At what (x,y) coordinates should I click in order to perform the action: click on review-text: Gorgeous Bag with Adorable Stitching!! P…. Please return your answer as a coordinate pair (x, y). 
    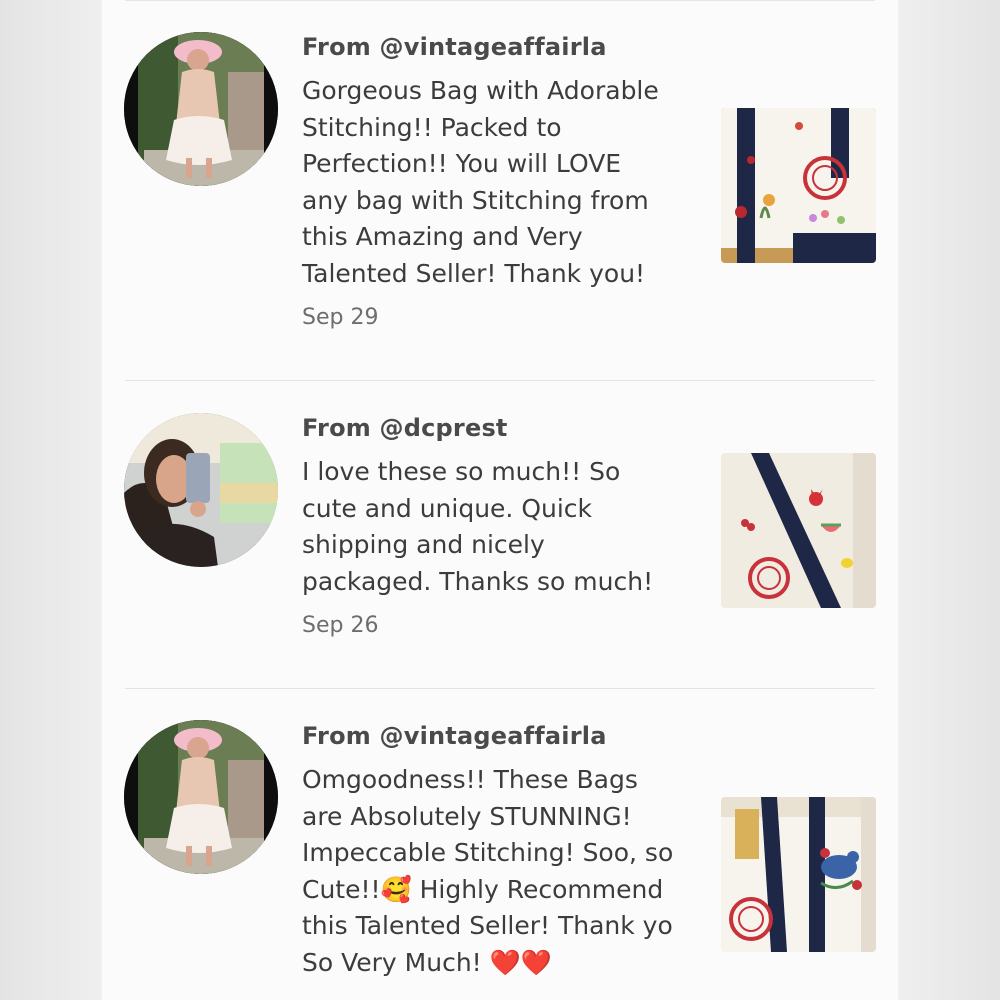
    Looking at the image, I should click on (480, 182).